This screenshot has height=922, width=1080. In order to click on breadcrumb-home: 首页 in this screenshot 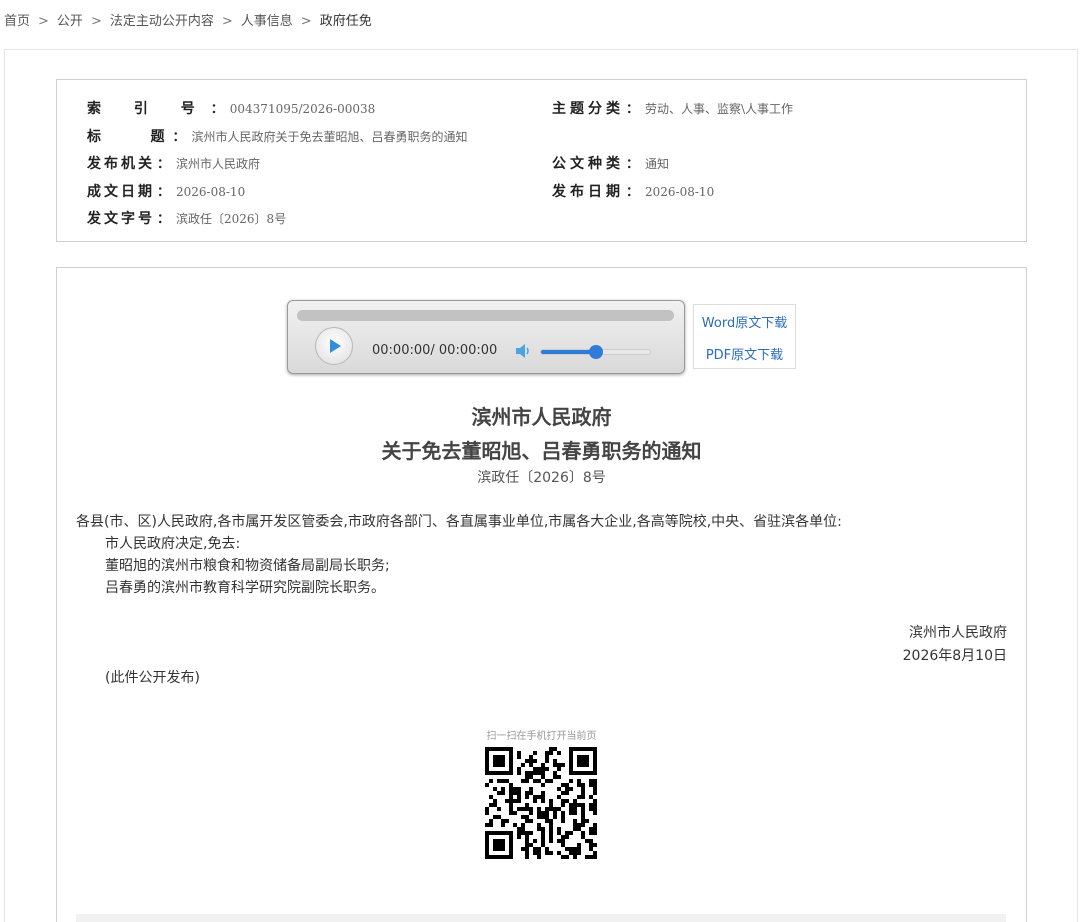, I will do `click(17, 21)`.